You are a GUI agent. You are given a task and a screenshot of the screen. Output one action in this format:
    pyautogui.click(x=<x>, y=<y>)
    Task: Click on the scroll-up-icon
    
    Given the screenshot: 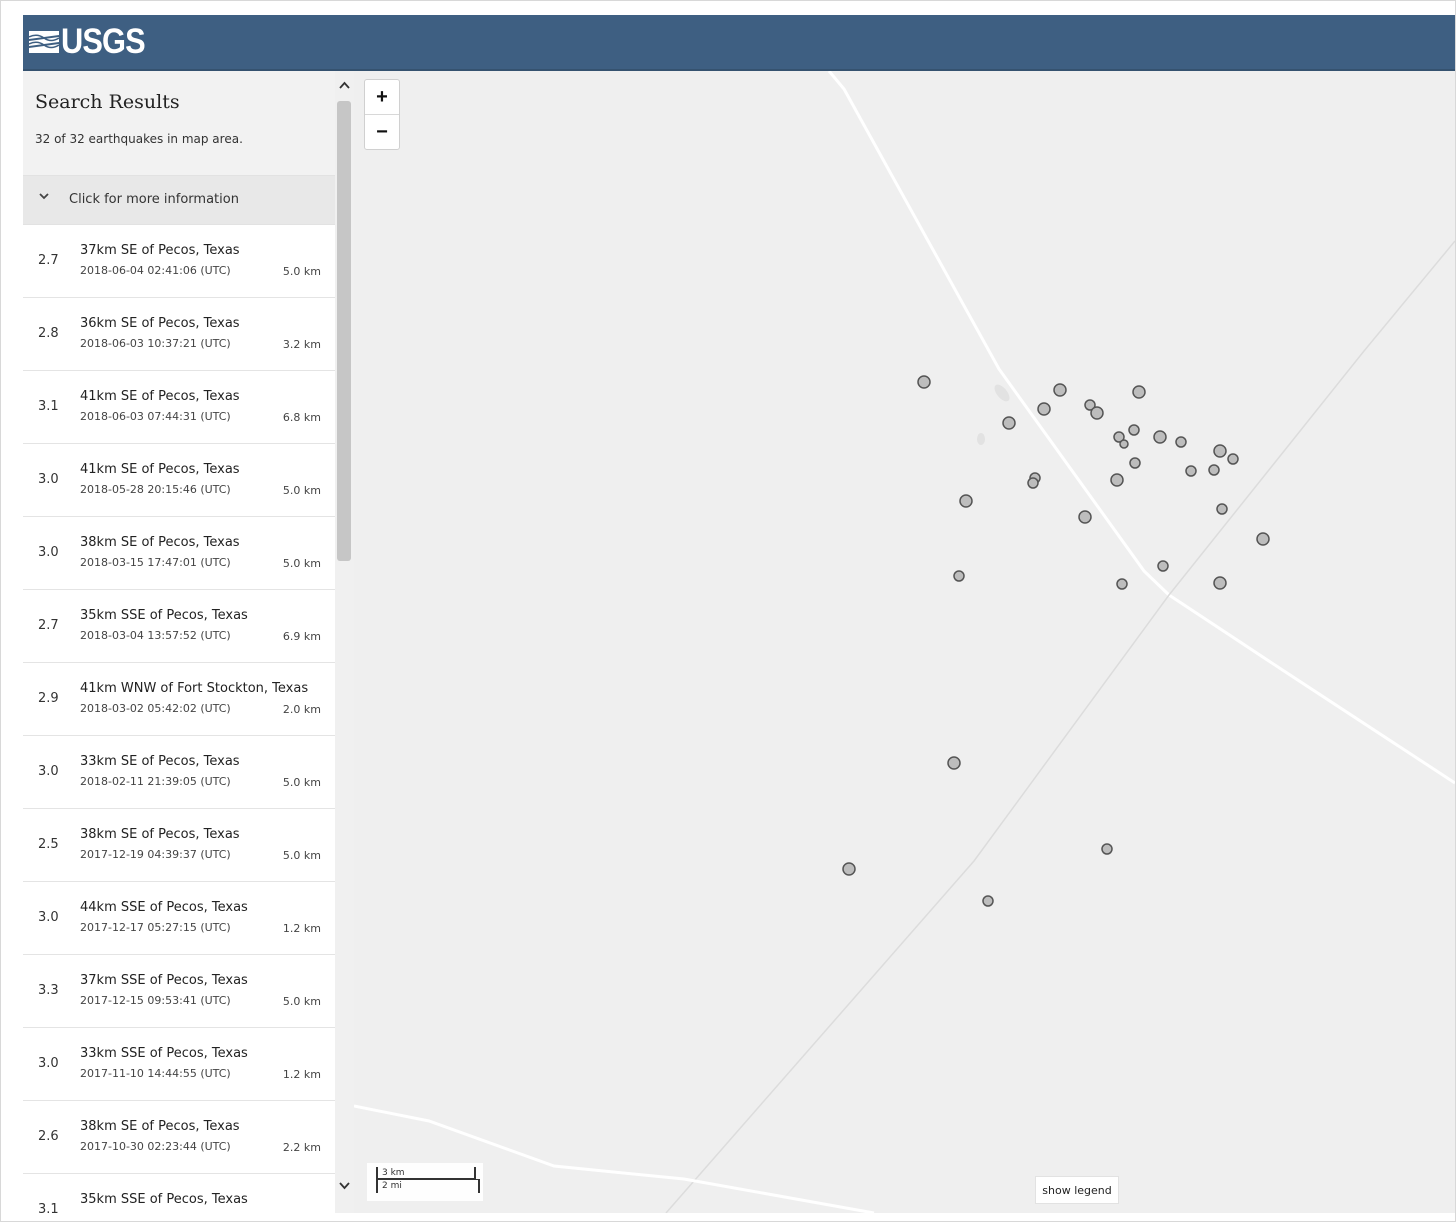 What is the action you would take?
    pyautogui.click(x=344, y=85)
    